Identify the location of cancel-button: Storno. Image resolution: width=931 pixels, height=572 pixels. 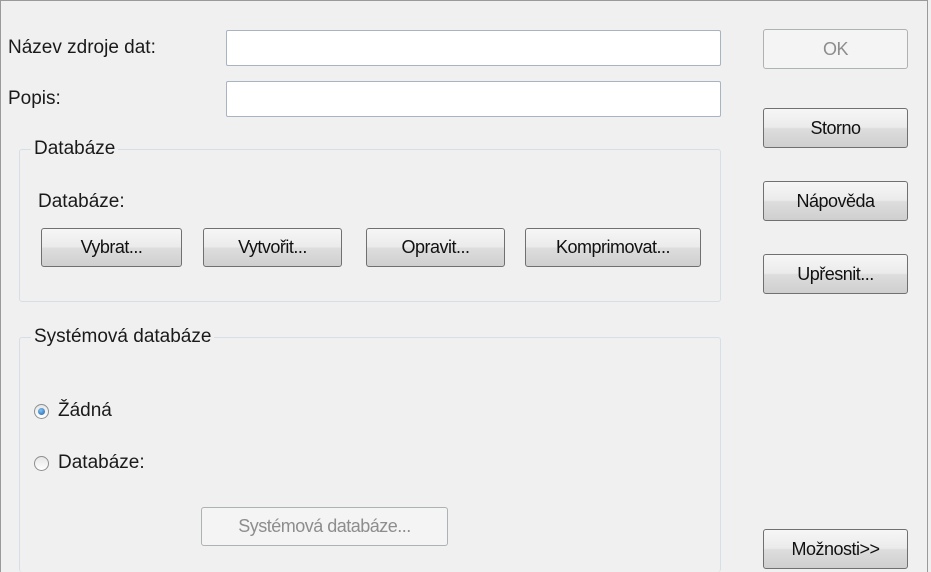
(835, 128).